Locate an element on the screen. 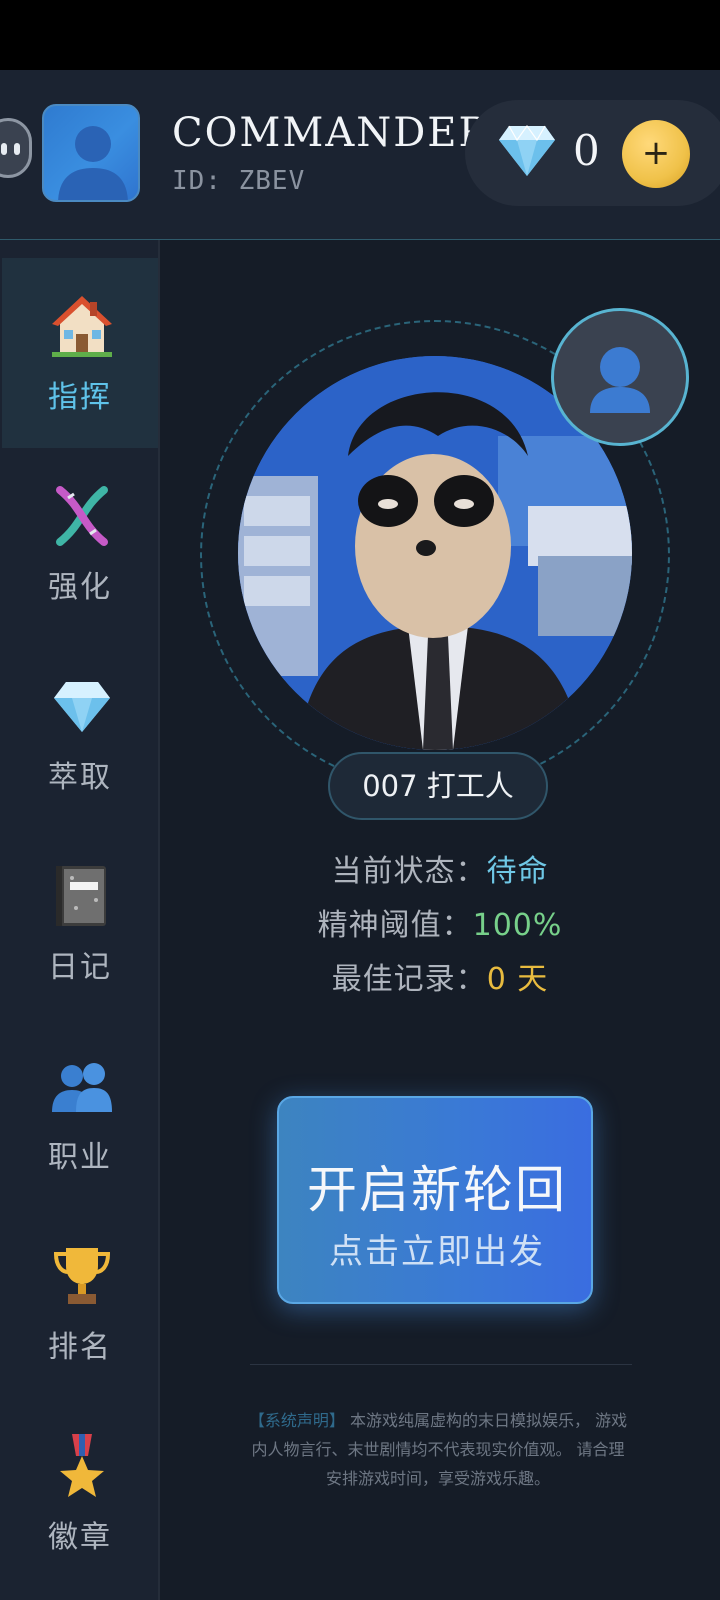 This screenshot has height=1600, width=720. sidebar-item-label: 排名 is located at coordinates (80, 1347).